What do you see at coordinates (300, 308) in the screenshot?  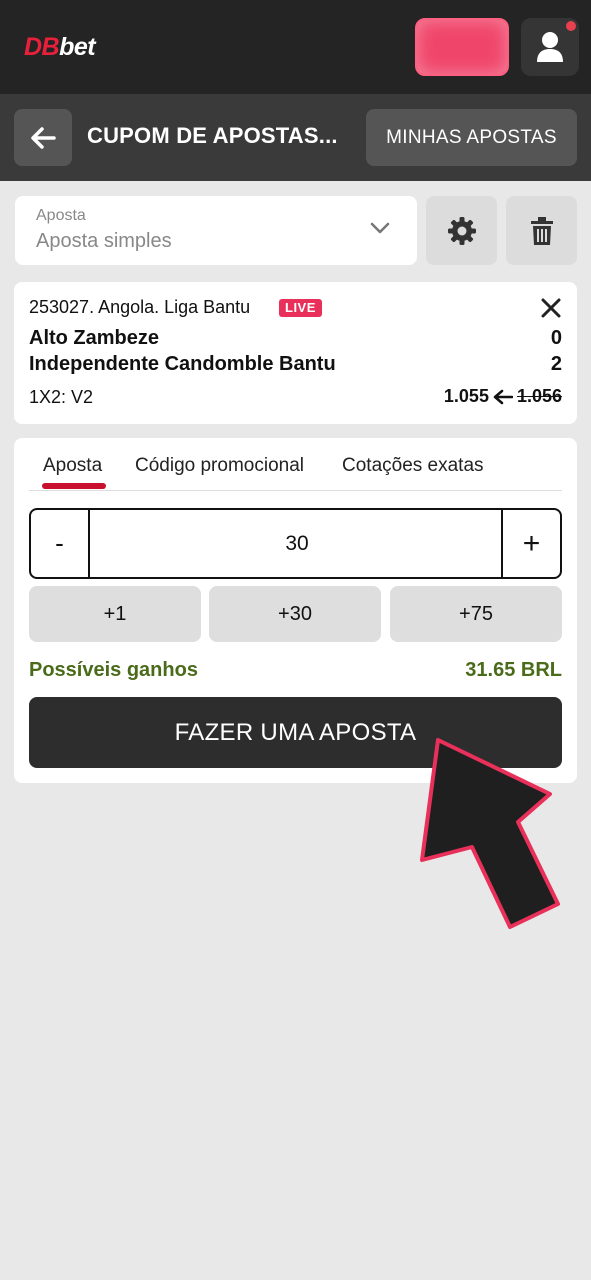 I see `live-badge: LIVE` at bounding box center [300, 308].